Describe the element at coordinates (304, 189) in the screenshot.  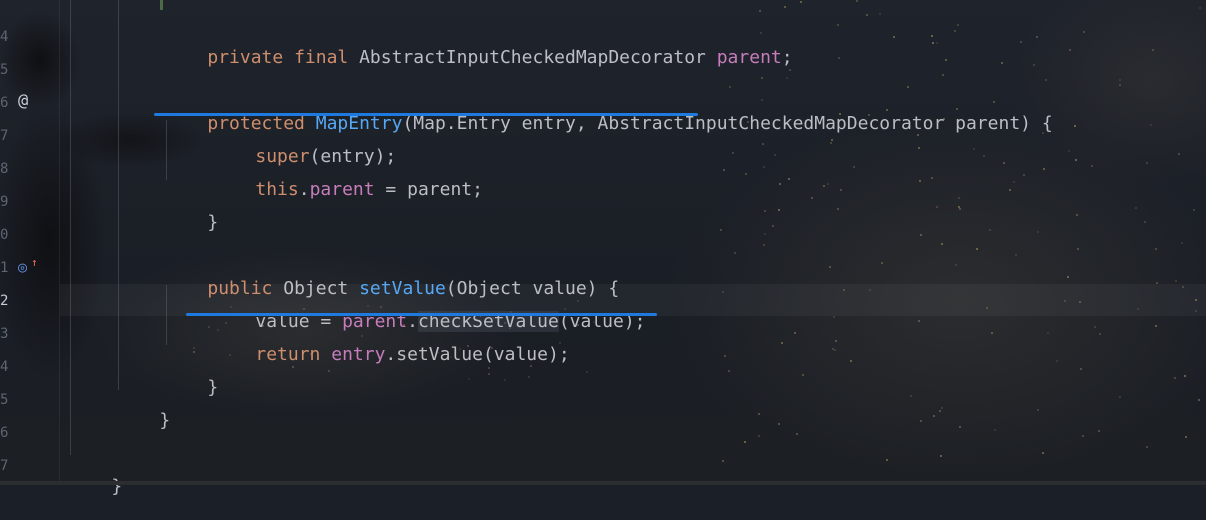
I see `punctuation: .` at that location.